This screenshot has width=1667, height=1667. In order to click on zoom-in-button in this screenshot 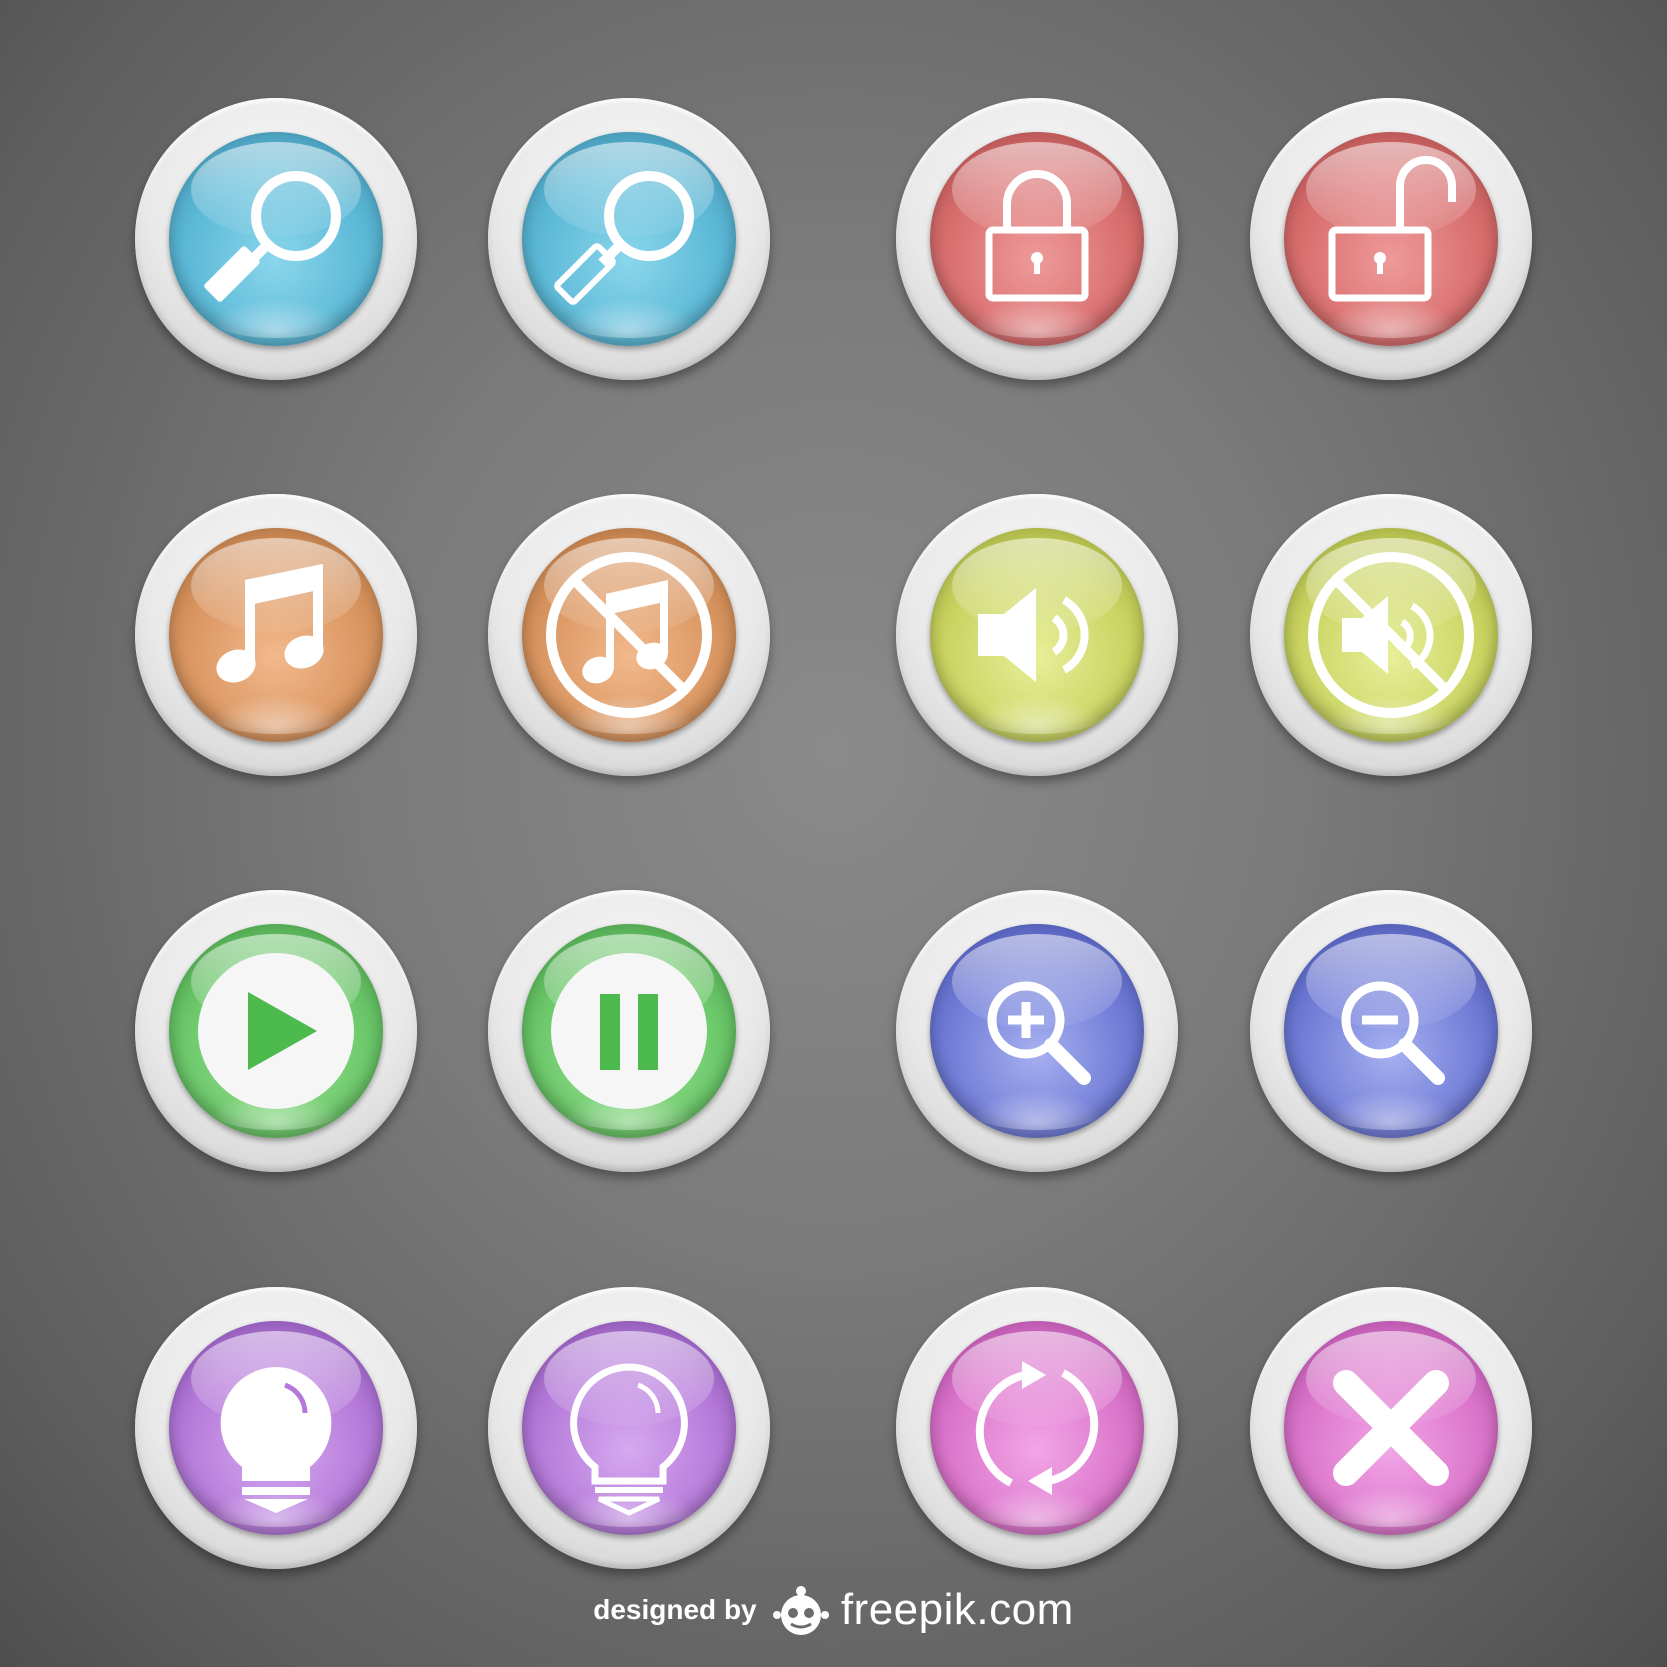, I will do `click(1037, 1031)`.